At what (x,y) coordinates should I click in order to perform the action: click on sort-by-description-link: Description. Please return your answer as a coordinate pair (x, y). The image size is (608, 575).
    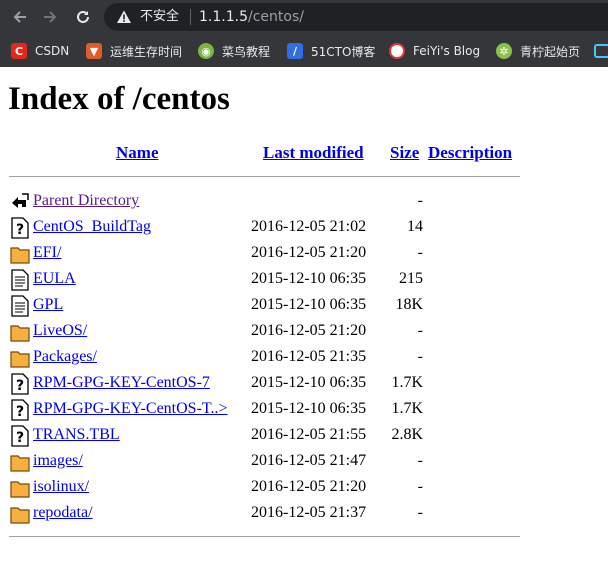
    Looking at the image, I should click on (470, 152).